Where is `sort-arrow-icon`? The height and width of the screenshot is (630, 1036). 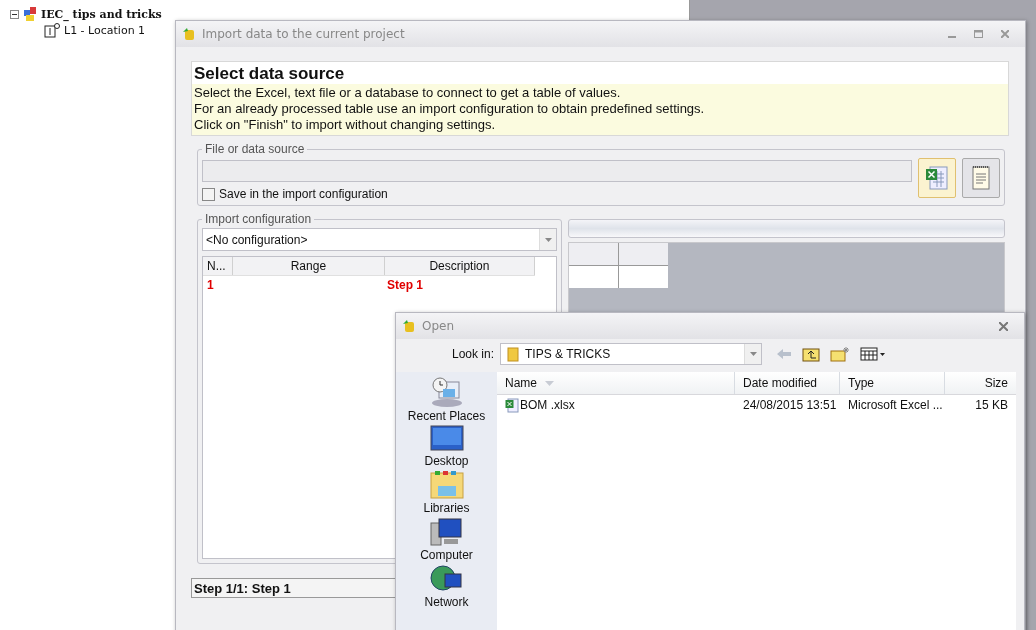 sort-arrow-icon is located at coordinates (549, 383).